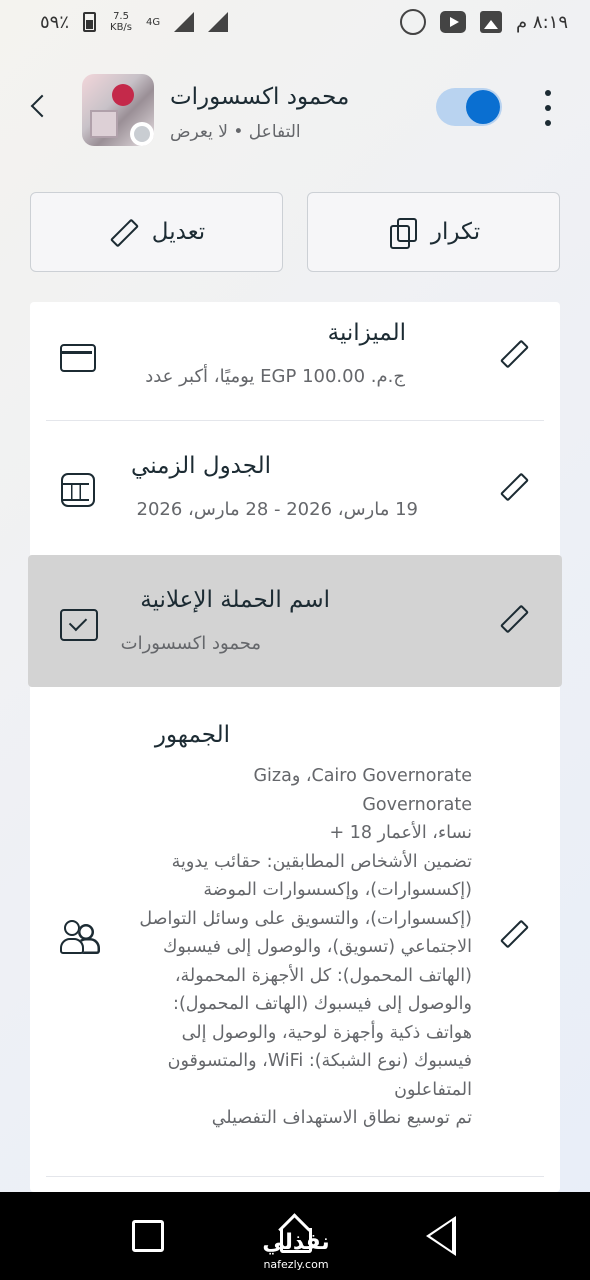 This screenshot has height=1280, width=590. What do you see at coordinates (515, 935) in the screenshot?
I see `edit-audience-icon` at bounding box center [515, 935].